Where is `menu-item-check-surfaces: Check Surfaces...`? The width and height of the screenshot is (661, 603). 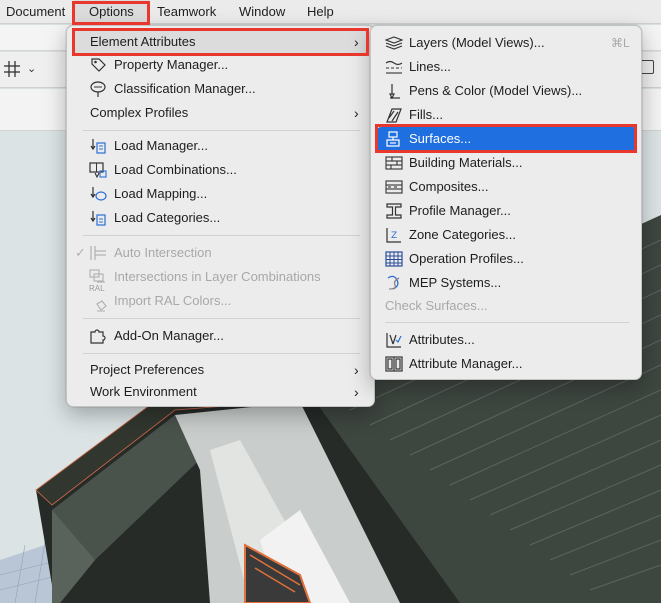 menu-item-check-surfaces: Check Surfaces... is located at coordinates (507, 306).